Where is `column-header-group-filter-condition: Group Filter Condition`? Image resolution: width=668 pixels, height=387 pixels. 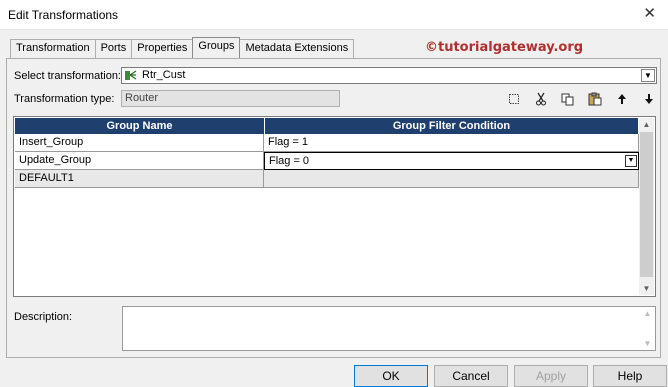
column-header-group-filter-condition: Group Filter Condition is located at coordinates (452, 126).